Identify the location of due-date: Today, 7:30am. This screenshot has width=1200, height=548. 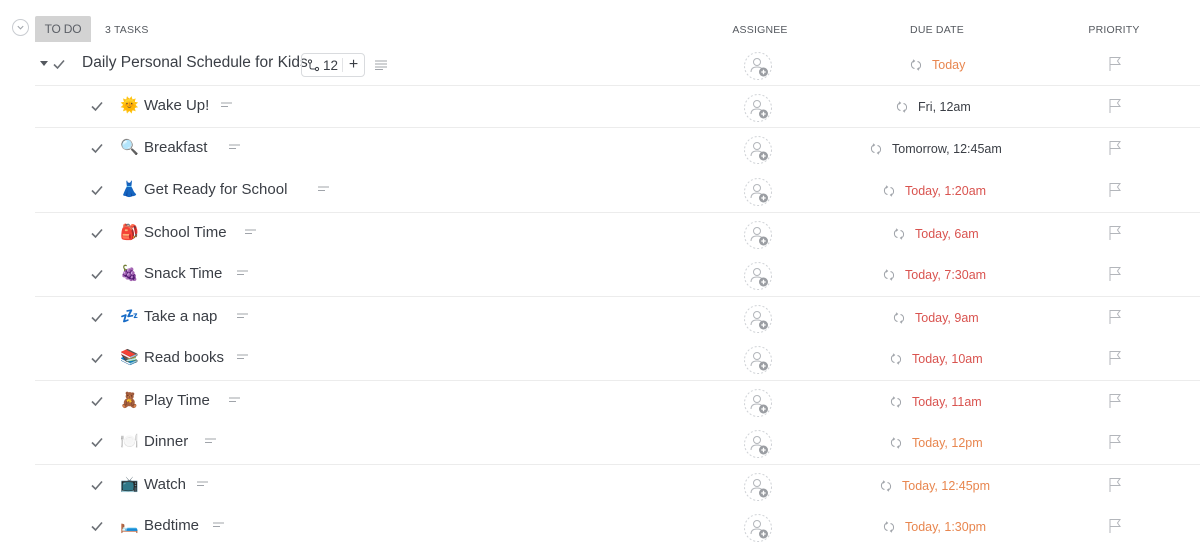
(934, 275).